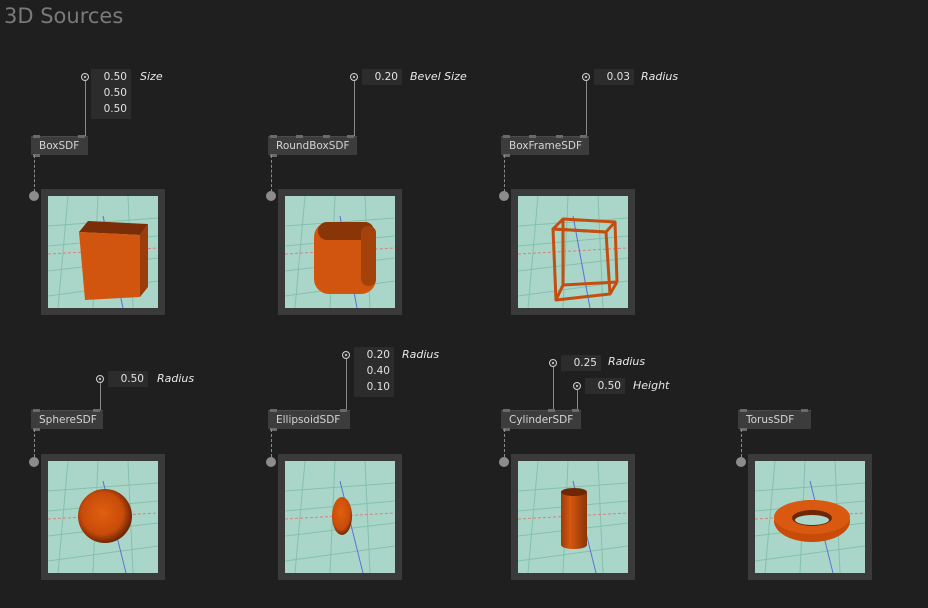 This screenshot has height=608, width=928. I want to click on spheresdf-output-pin, so click(34, 462).